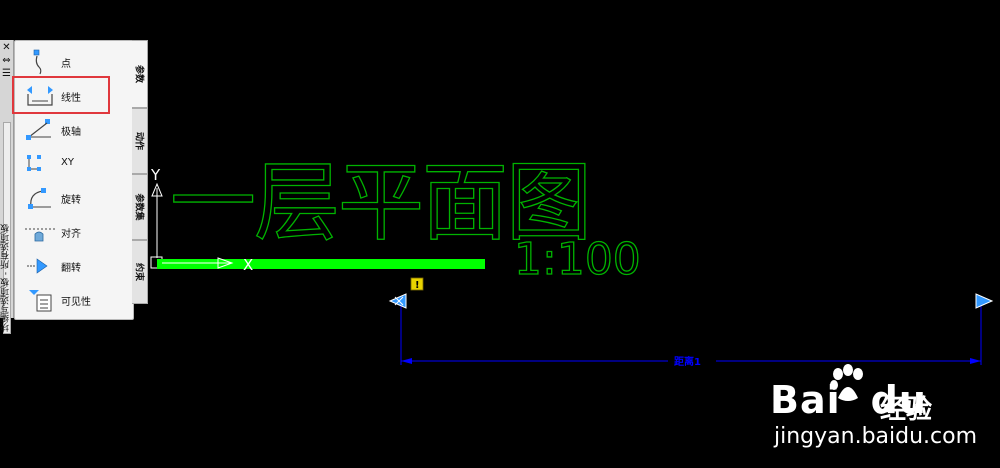  Describe the element at coordinates (40, 301) in the screenshot. I see `visibility-param-icon` at that location.